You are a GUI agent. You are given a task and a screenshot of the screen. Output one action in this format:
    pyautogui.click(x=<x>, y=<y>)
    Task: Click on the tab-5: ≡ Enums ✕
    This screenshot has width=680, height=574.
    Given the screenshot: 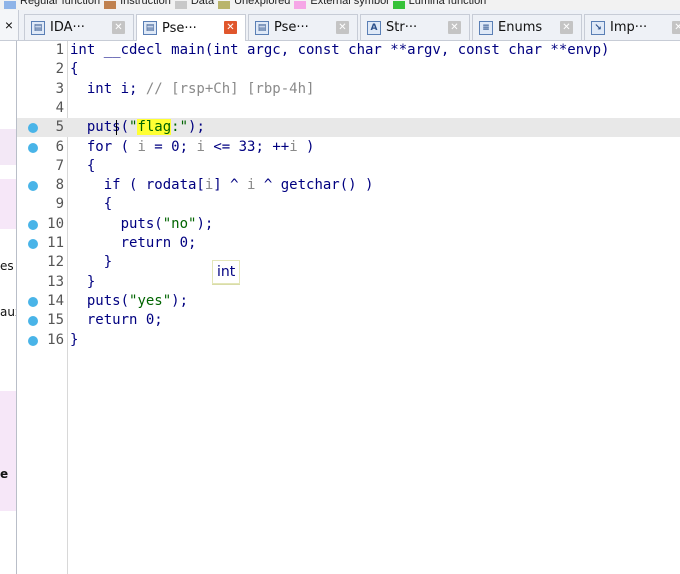 What is the action you would take?
    pyautogui.click(x=527, y=27)
    